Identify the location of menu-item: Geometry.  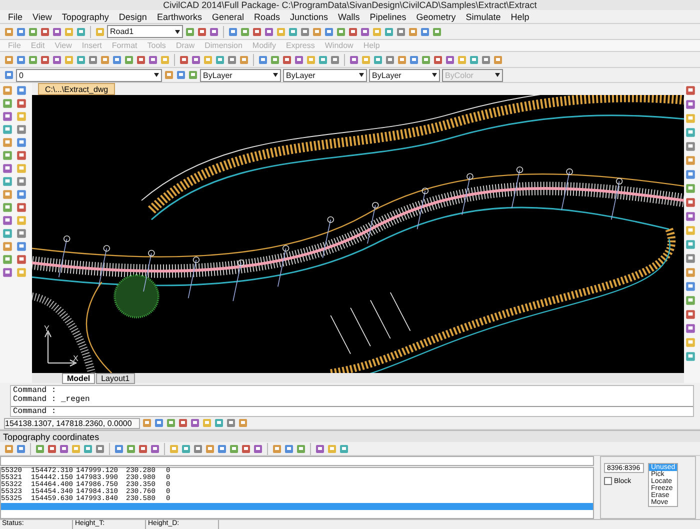
(436, 17).